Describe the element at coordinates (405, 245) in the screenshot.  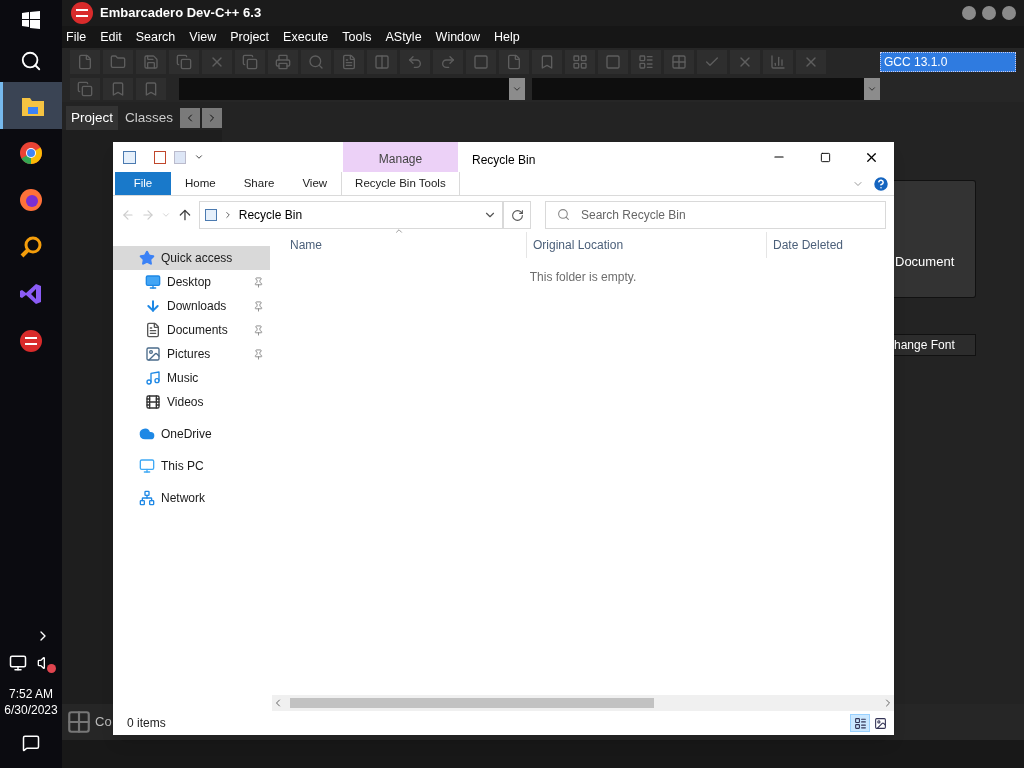
I see `column-header: Name` at that location.